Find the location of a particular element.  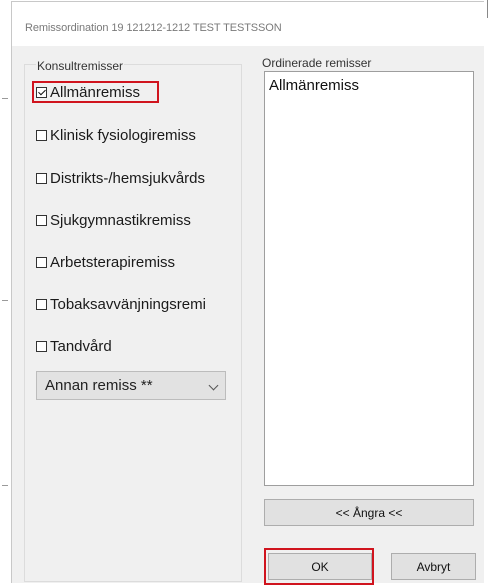

annotation-highlight is located at coordinates (95, 92).